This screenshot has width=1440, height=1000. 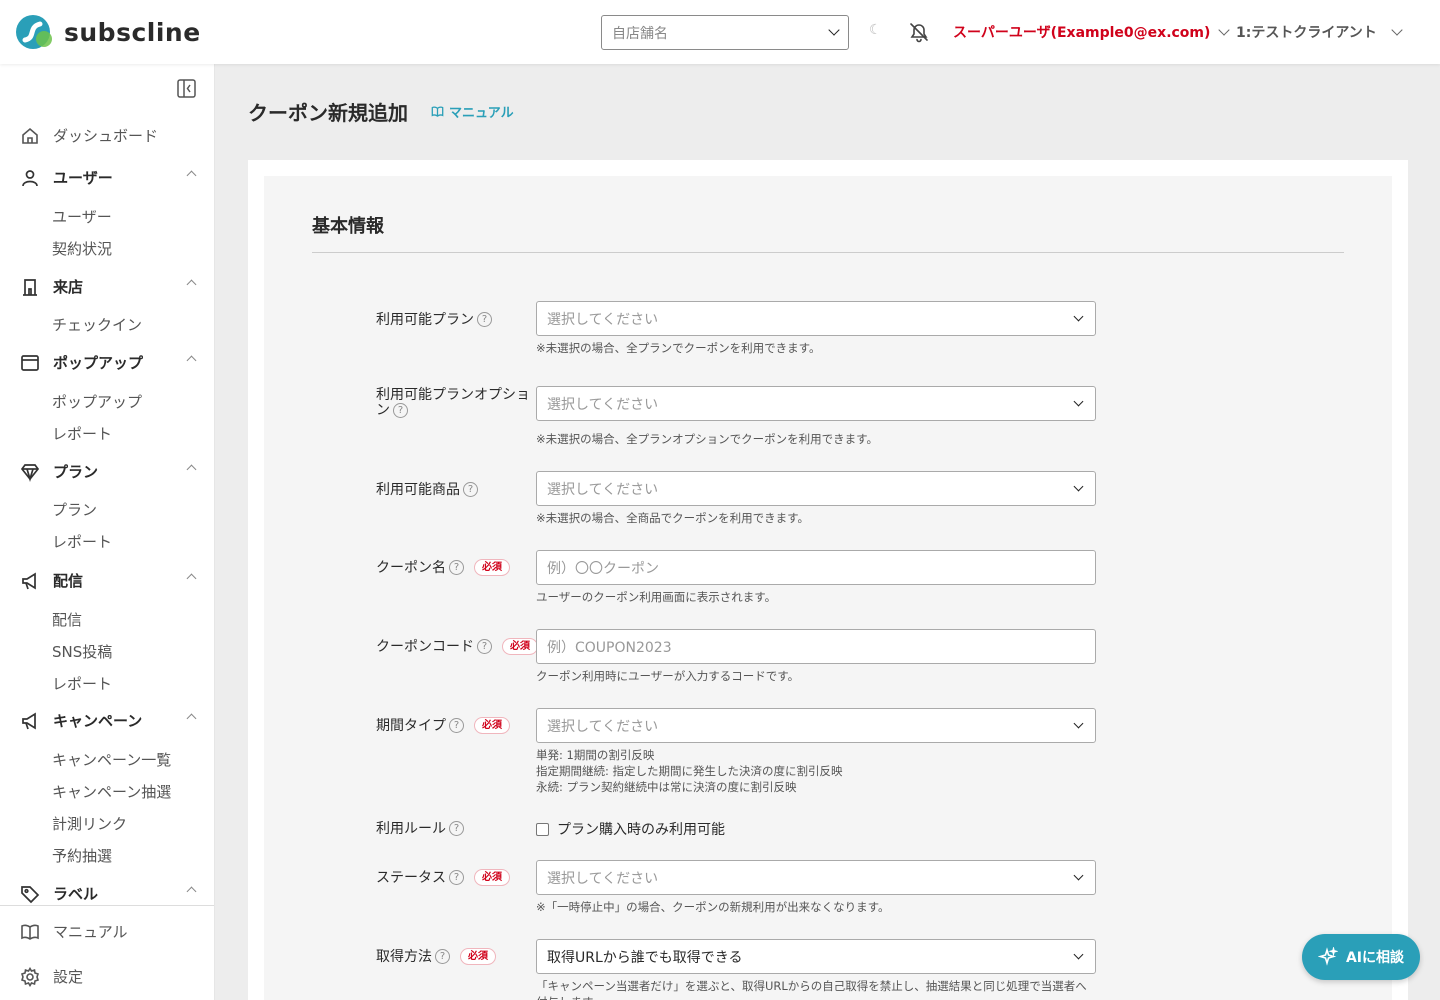 I want to click on status-label-text: ステータス, so click(x=411, y=878).